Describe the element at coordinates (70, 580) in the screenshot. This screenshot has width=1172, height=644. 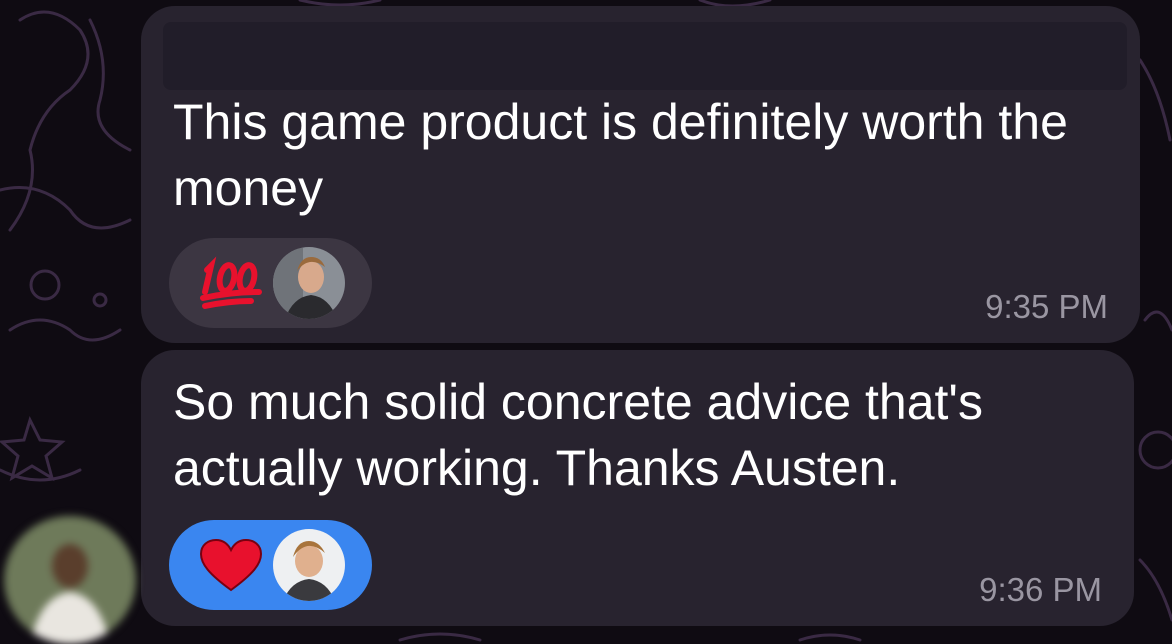
I see `sender-avatar` at that location.